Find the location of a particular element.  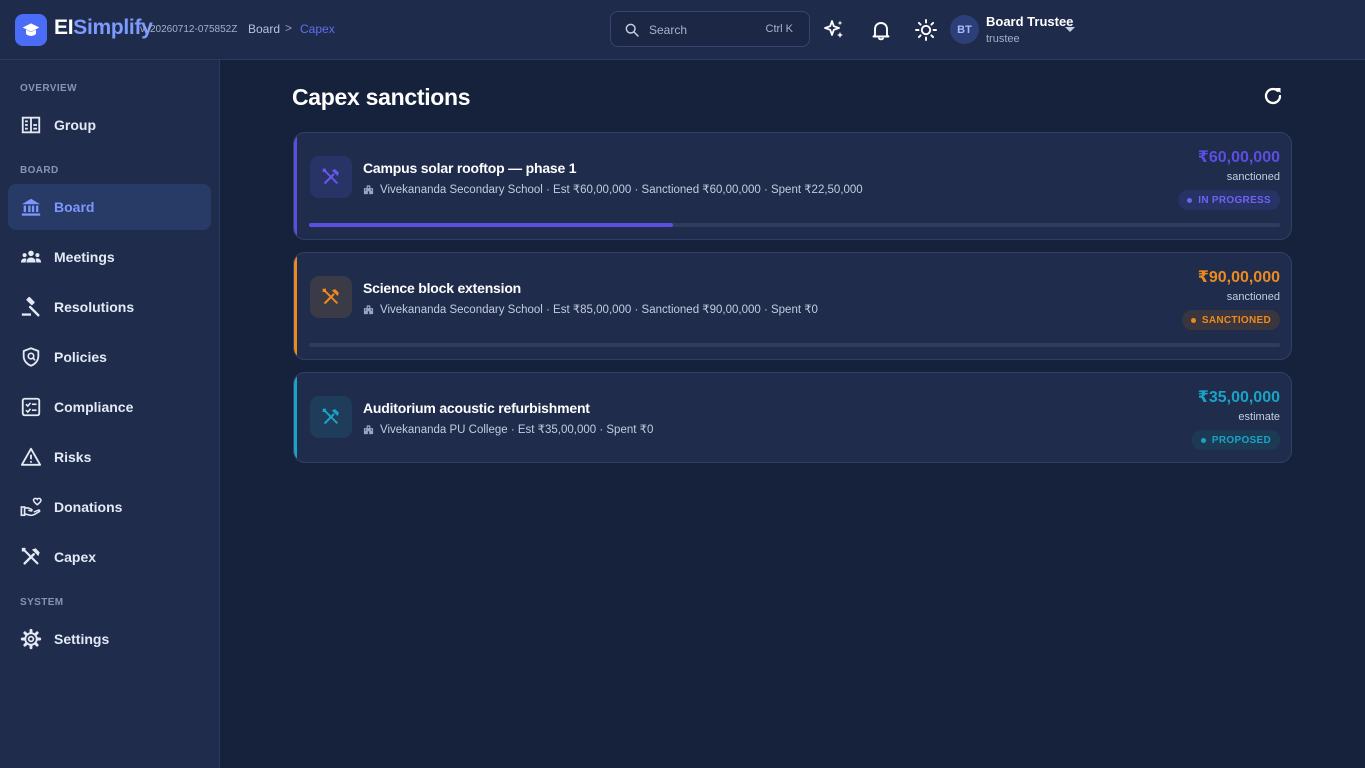

building-icon is located at coordinates (31, 125).